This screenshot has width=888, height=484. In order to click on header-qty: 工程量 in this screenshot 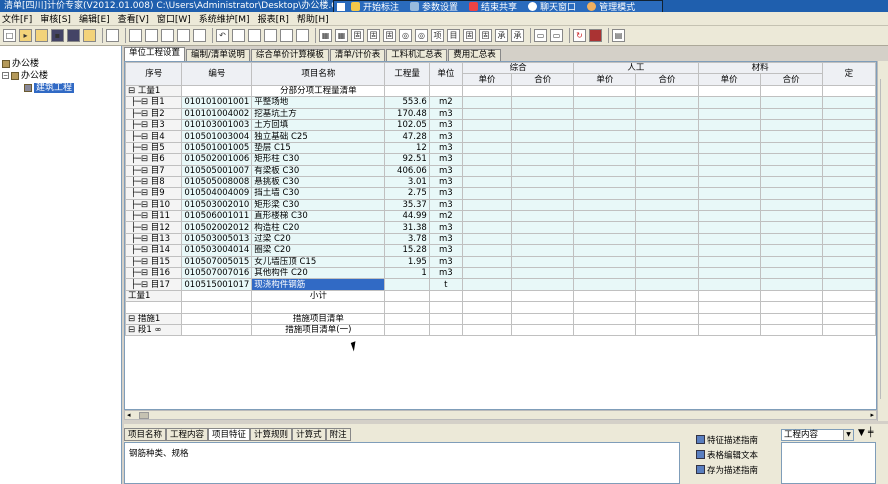, I will do `click(407, 74)`.